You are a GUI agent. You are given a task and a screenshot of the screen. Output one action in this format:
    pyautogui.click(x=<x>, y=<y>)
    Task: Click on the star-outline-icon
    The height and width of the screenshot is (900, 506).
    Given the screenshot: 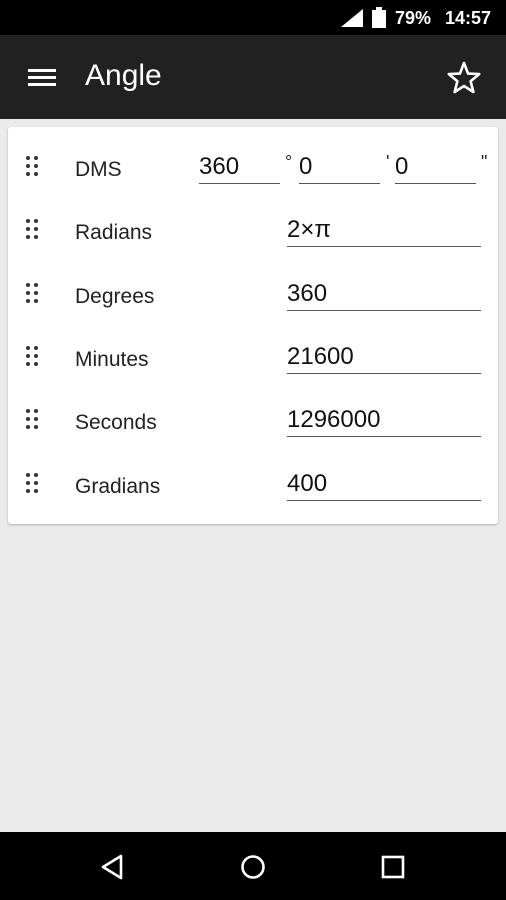 What is the action you would take?
    pyautogui.click(x=464, y=77)
    